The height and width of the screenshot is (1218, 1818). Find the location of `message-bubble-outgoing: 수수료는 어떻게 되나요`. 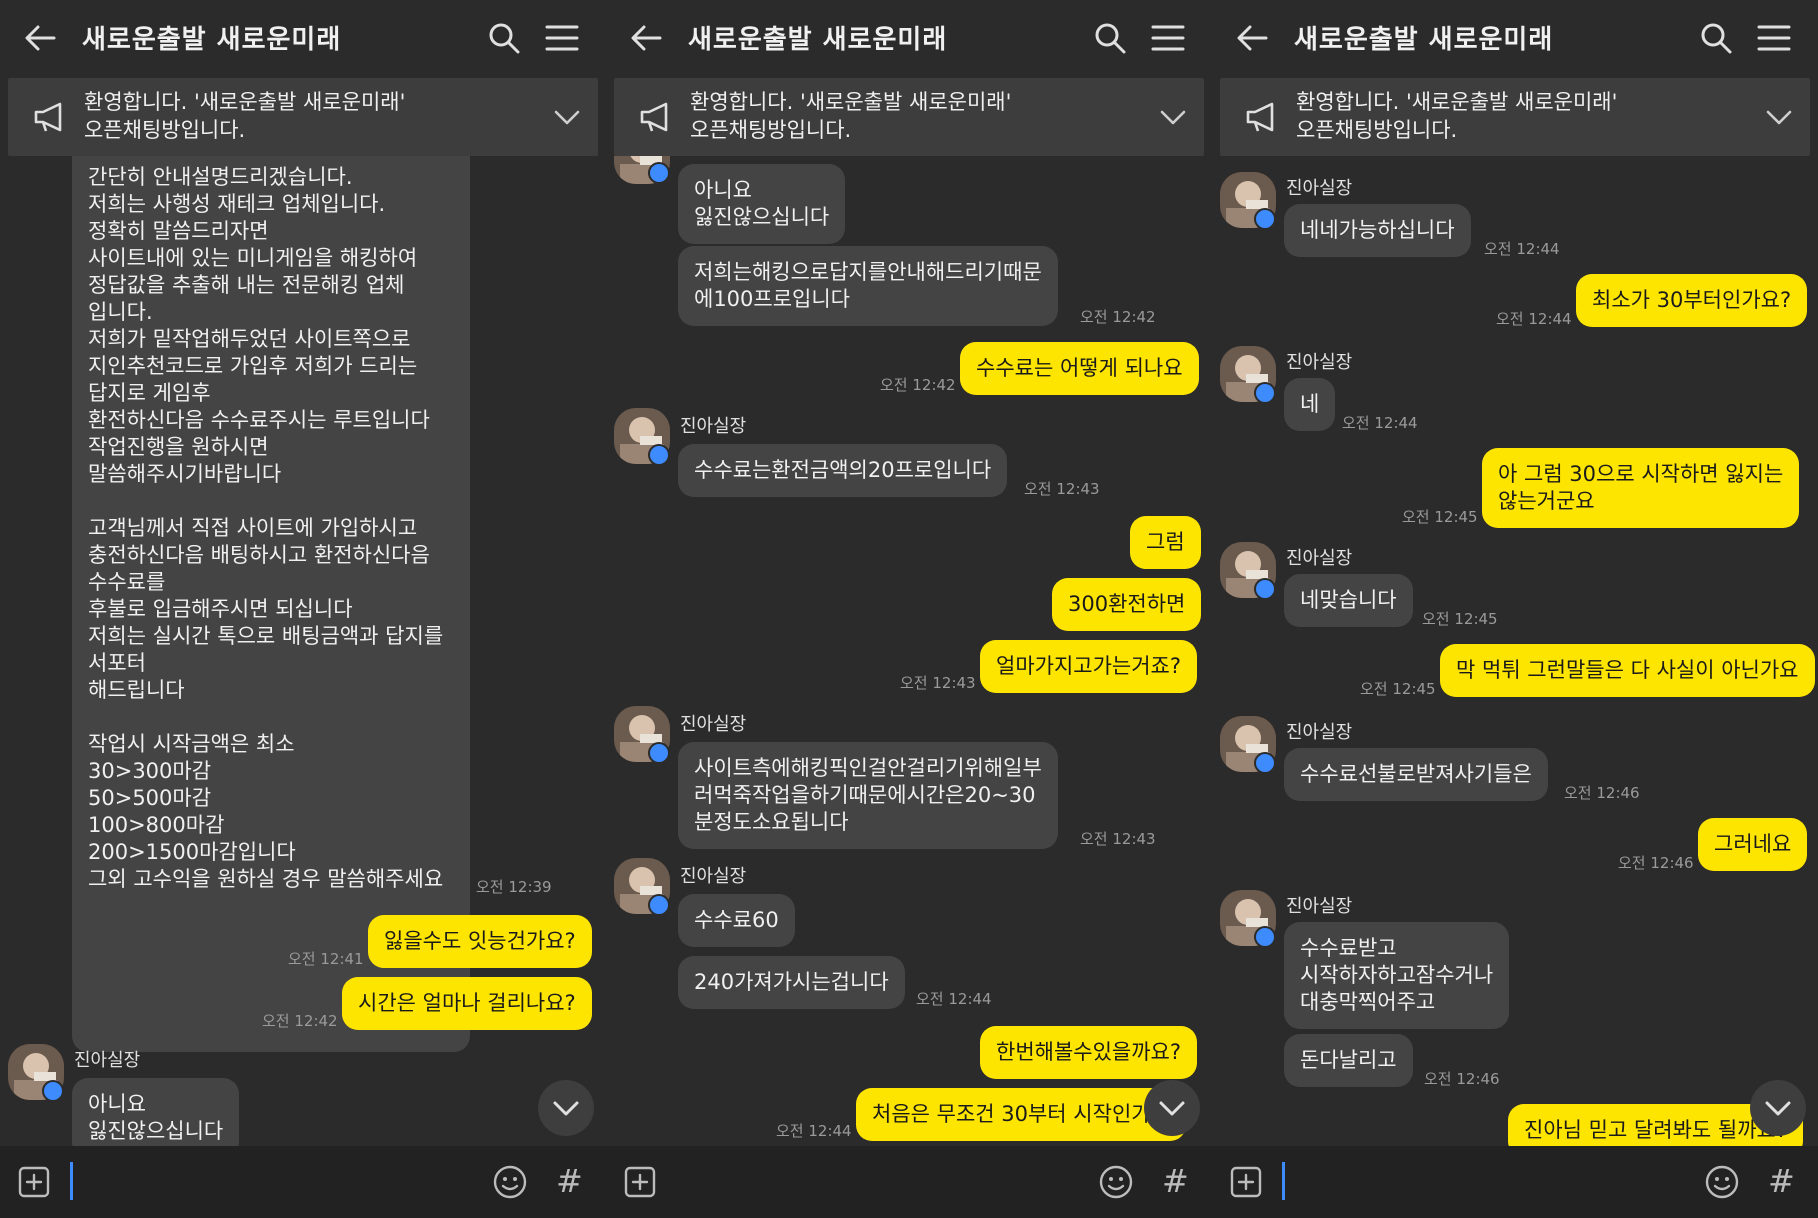

message-bubble-outgoing: 수수료는 어떻게 되나요 is located at coordinates (1079, 368).